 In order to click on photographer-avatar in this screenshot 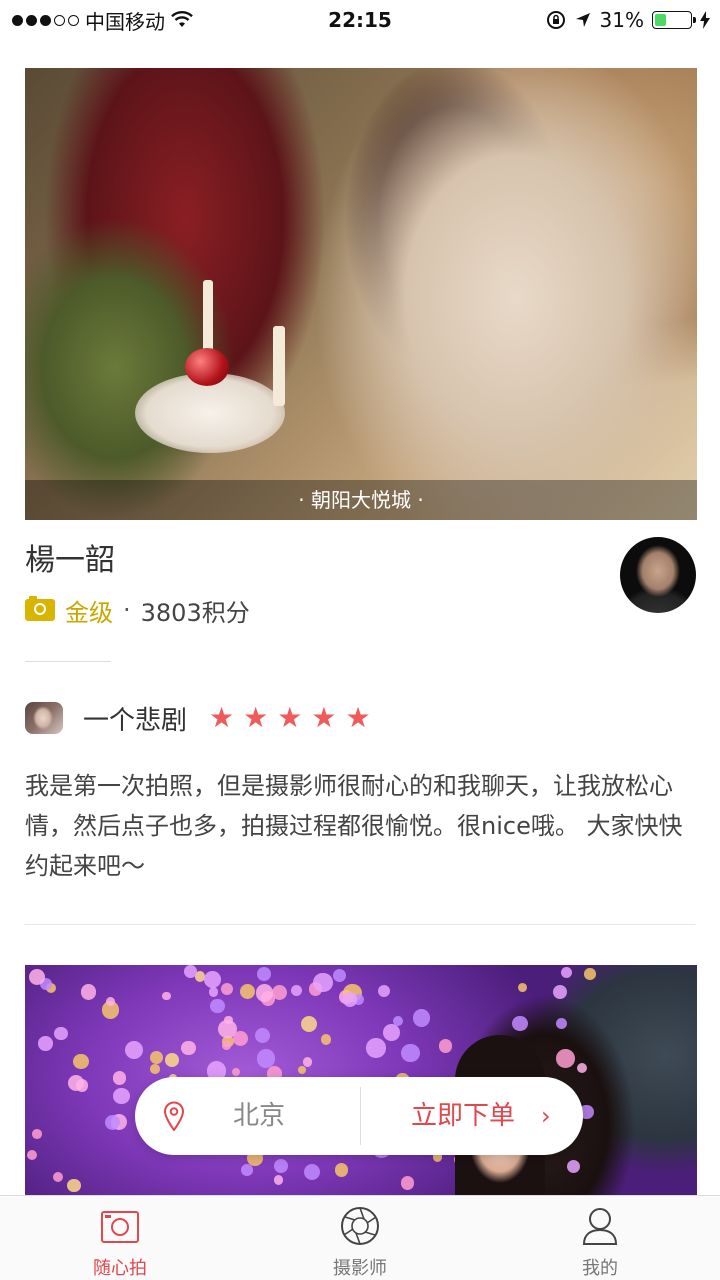, I will do `click(658, 575)`.